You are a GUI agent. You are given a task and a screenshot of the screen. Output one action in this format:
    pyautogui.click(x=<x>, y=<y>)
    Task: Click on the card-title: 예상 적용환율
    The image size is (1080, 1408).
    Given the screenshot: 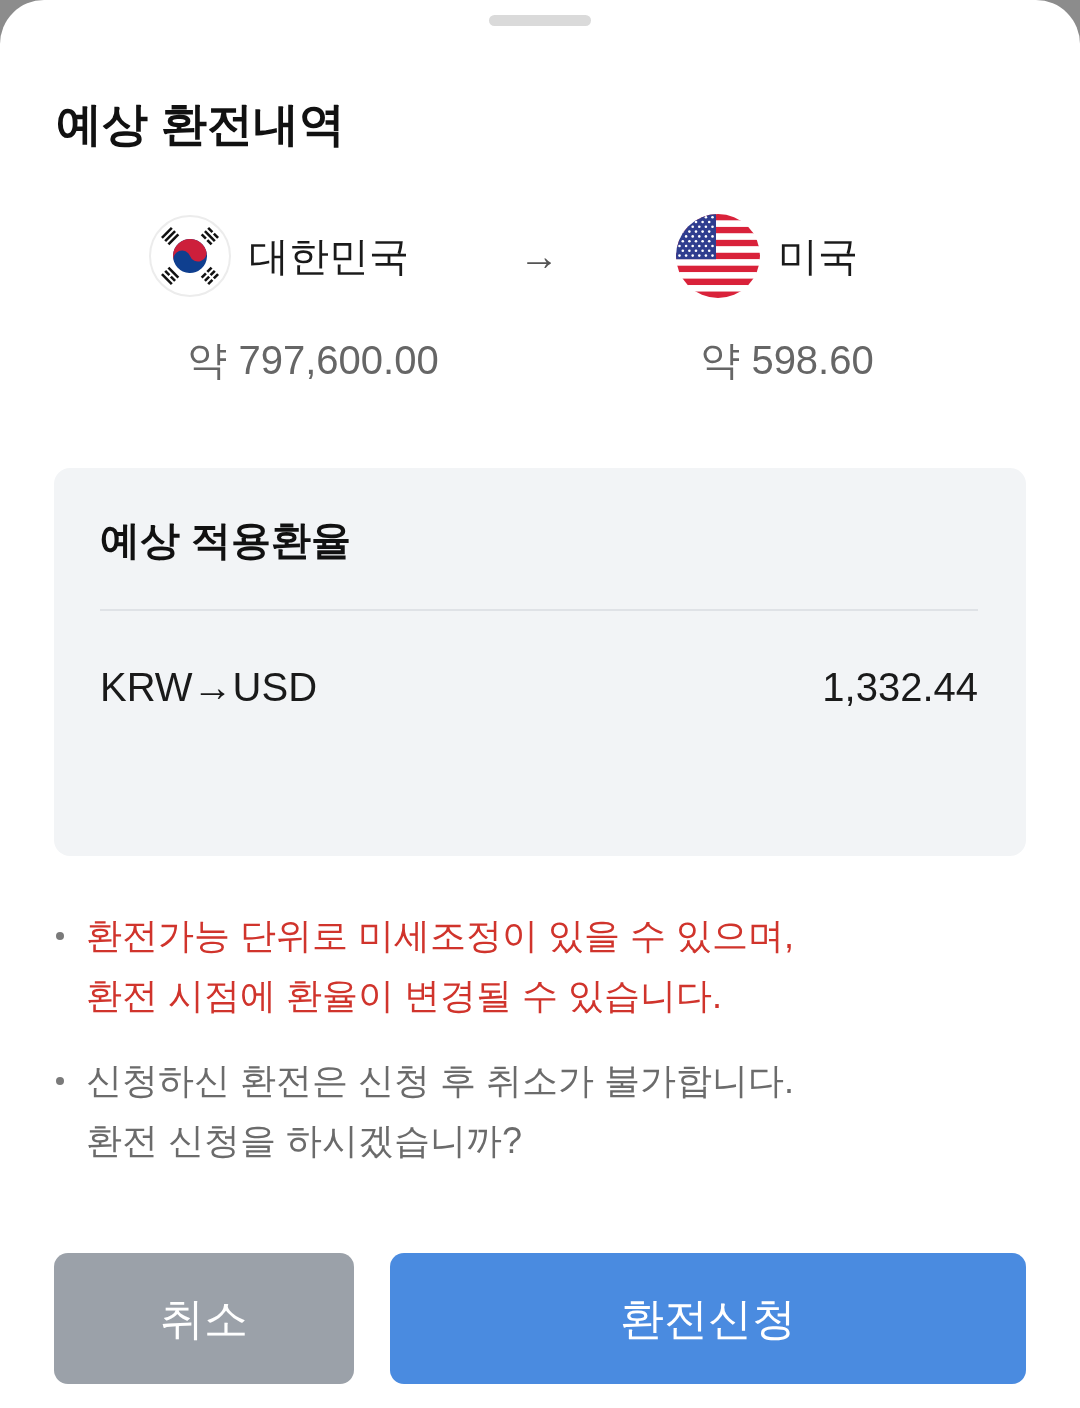 What is the action you would take?
    pyautogui.click(x=226, y=540)
    